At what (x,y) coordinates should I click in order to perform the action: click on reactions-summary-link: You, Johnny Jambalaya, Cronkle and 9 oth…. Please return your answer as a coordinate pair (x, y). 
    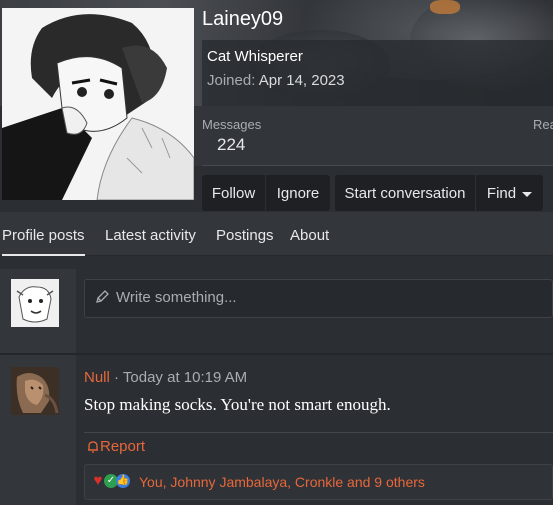
    Looking at the image, I should click on (282, 482).